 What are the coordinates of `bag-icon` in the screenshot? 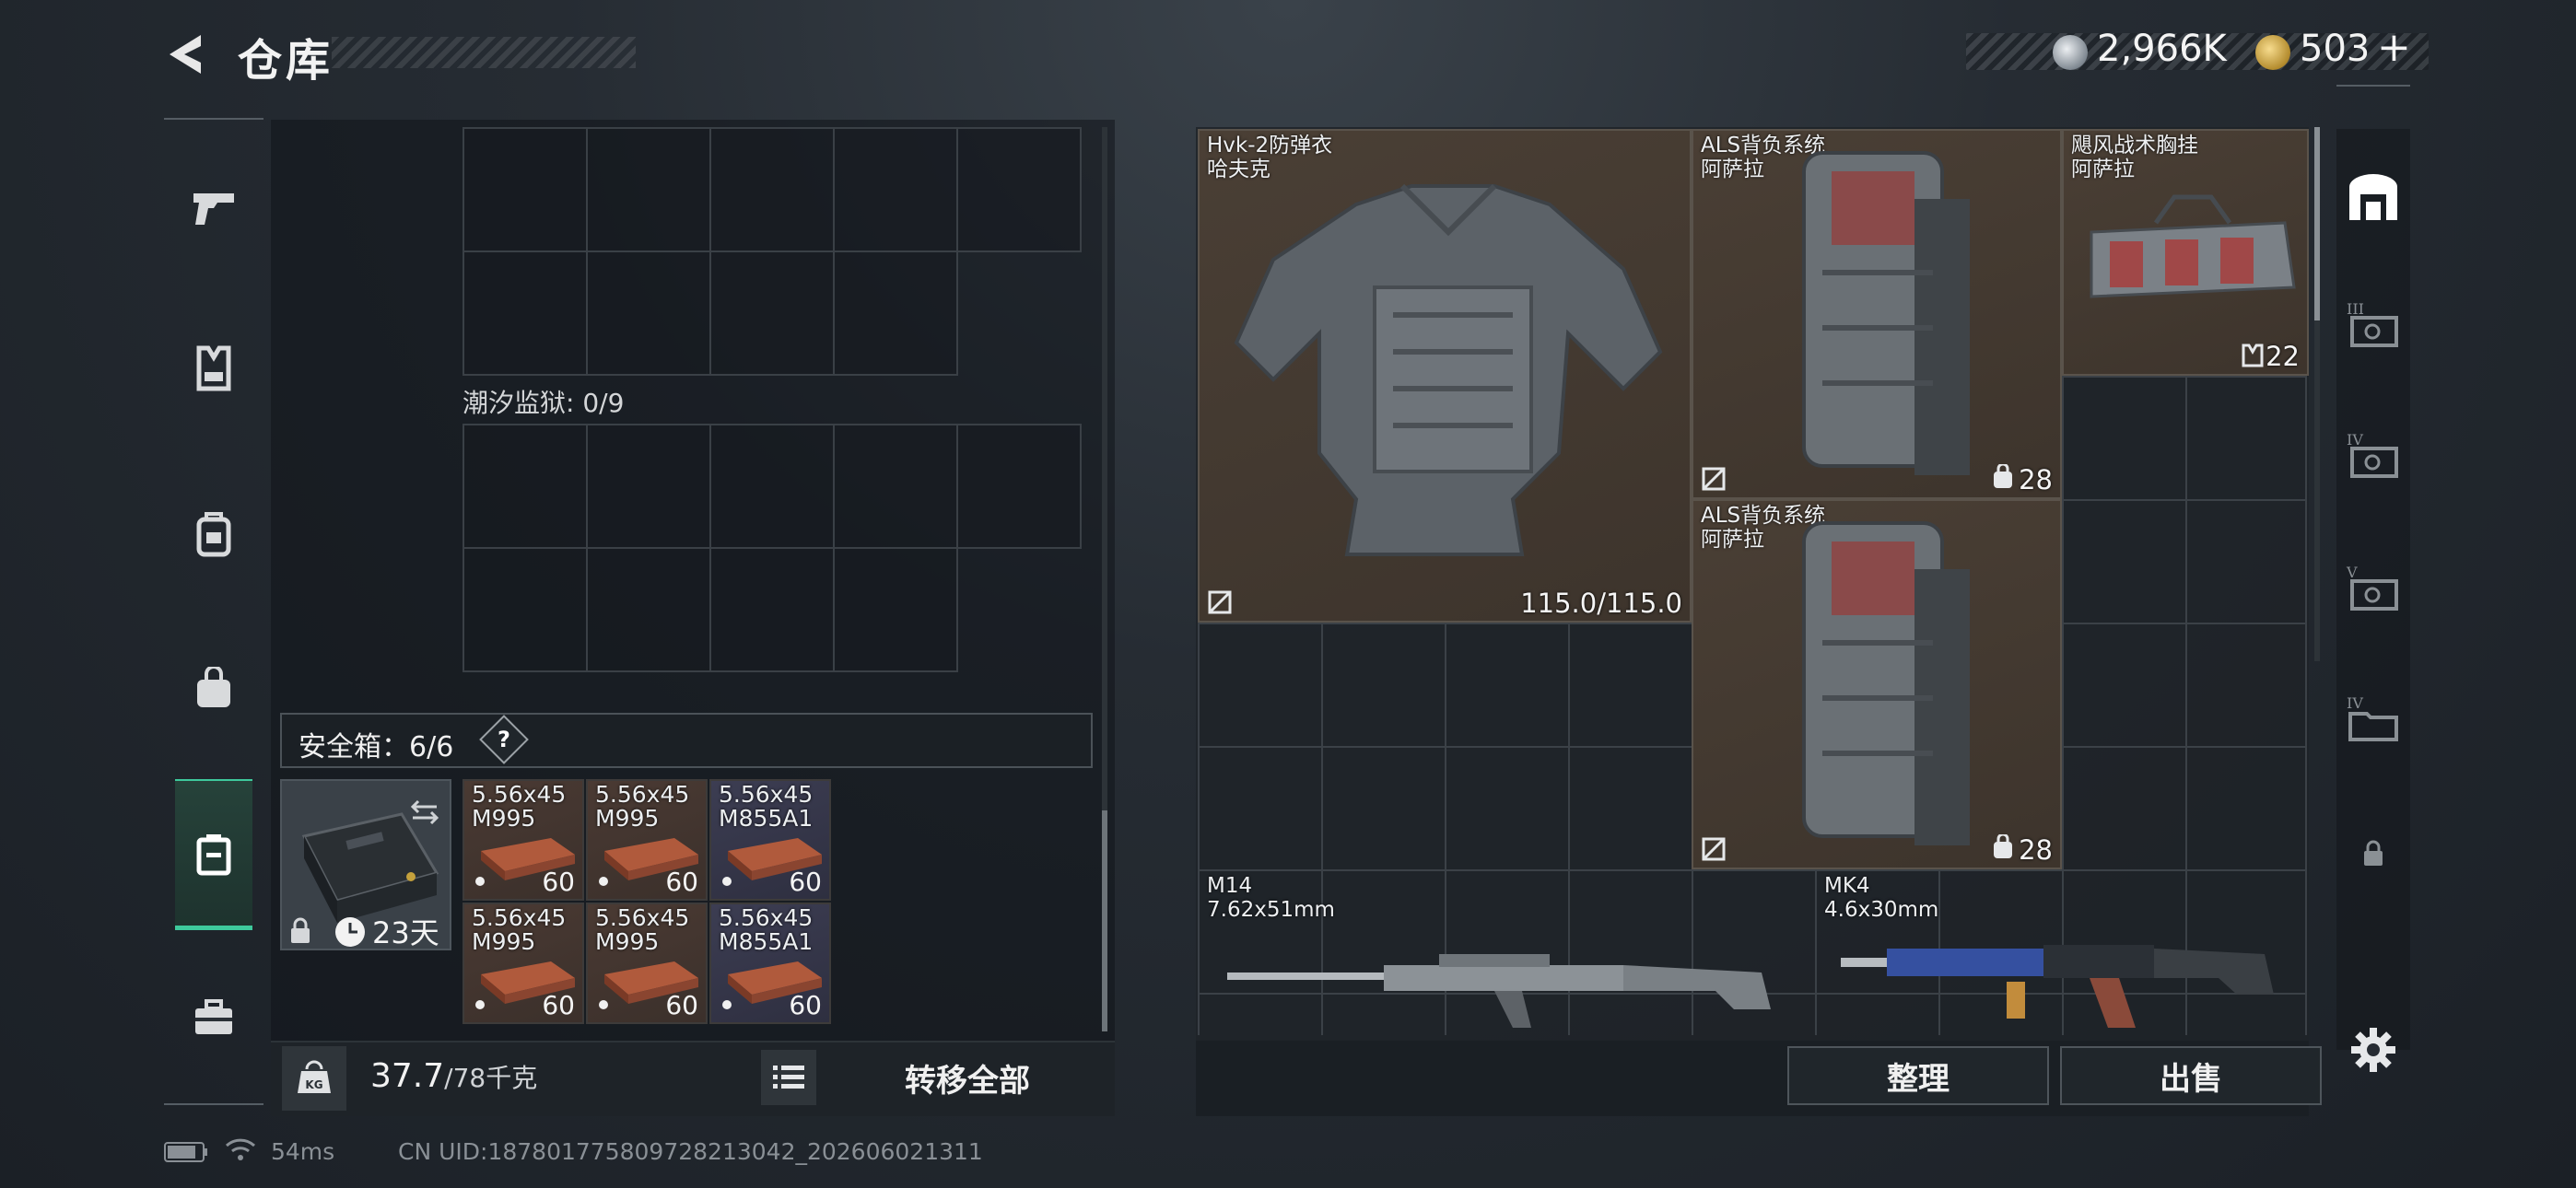 It's located at (213, 687).